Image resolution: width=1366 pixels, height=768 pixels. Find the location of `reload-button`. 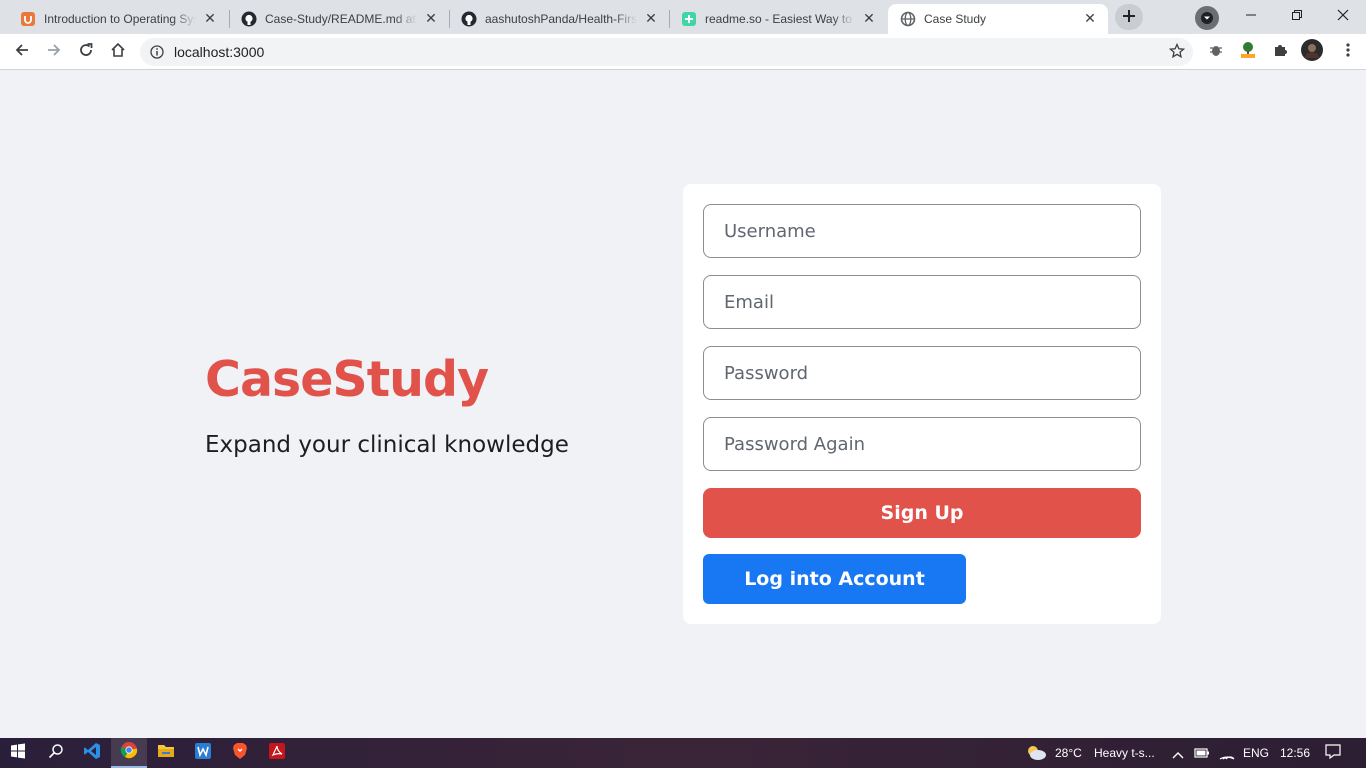

reload-button is located at coordinates (86, 52).